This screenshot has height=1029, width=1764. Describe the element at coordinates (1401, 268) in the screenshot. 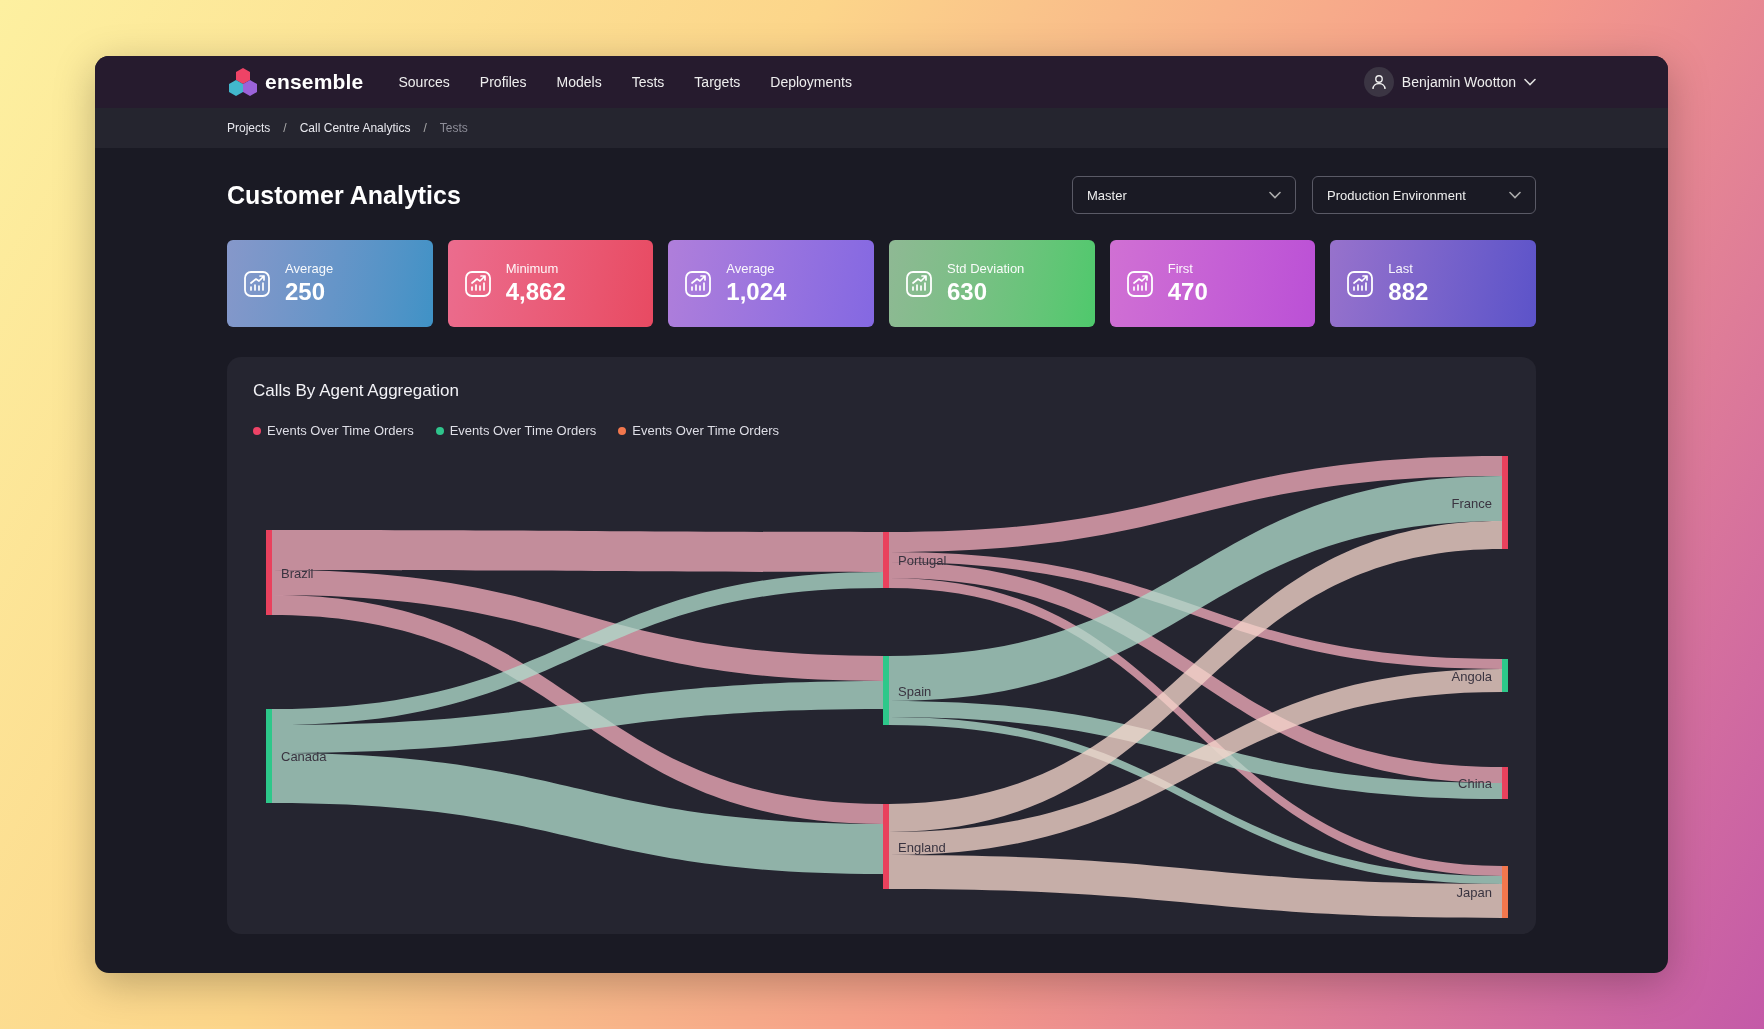

I see `stat-label: Last` at that location.